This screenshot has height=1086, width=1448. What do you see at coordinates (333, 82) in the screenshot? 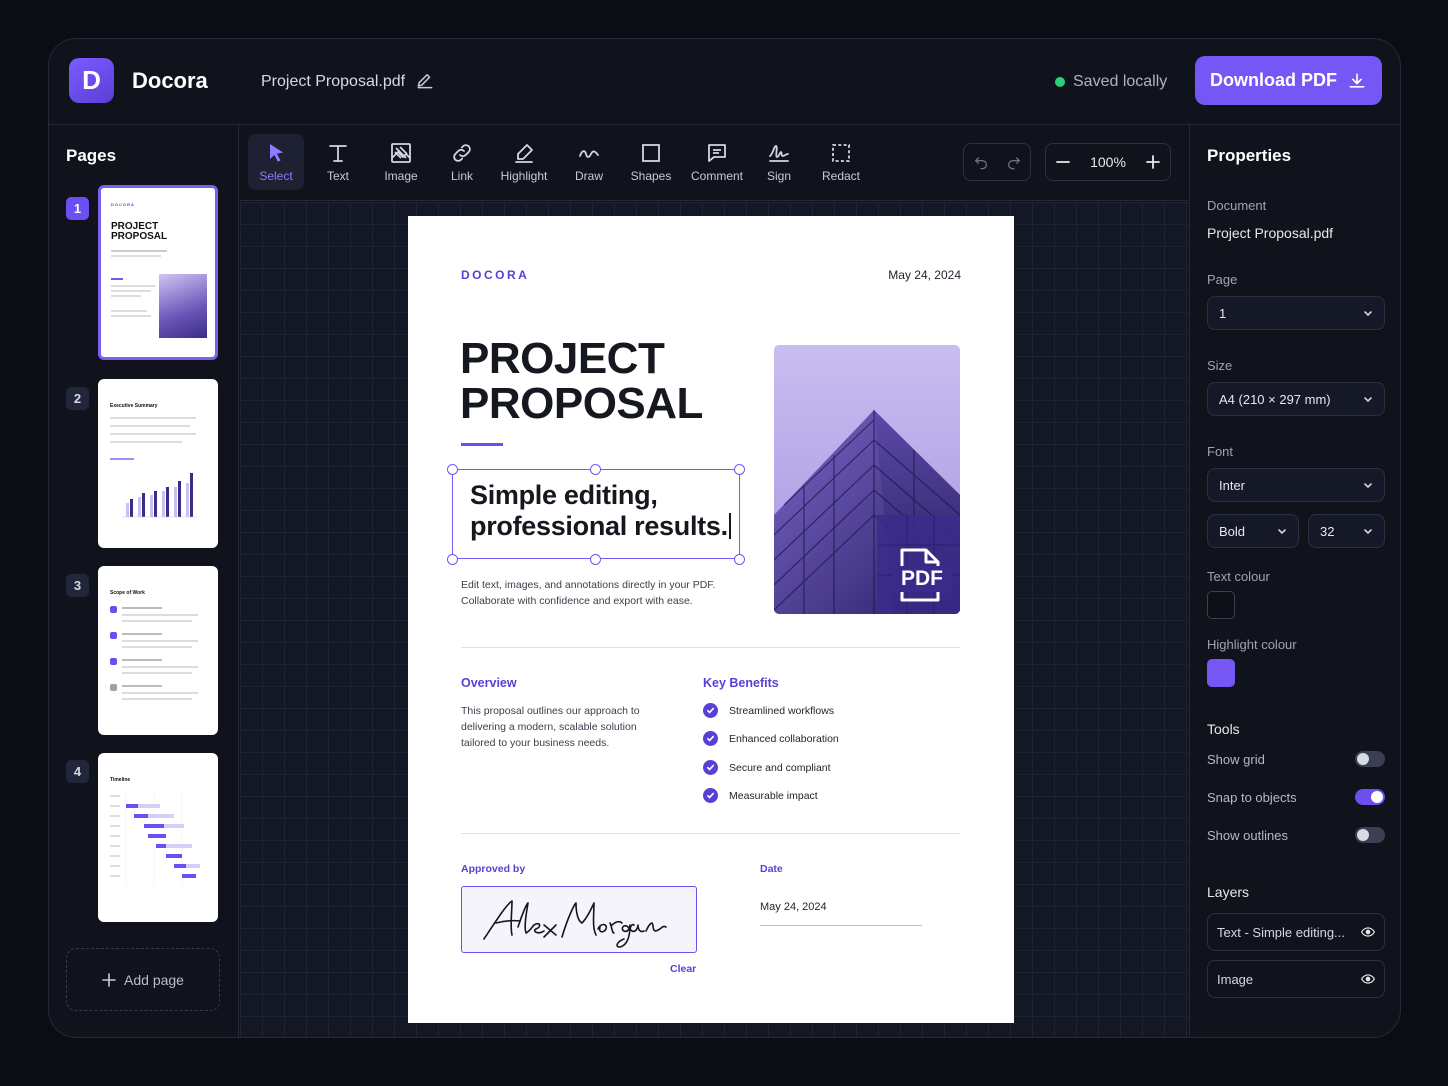
I see `file-name: Project Proposal.pdf` at bounding box center [333, 82].